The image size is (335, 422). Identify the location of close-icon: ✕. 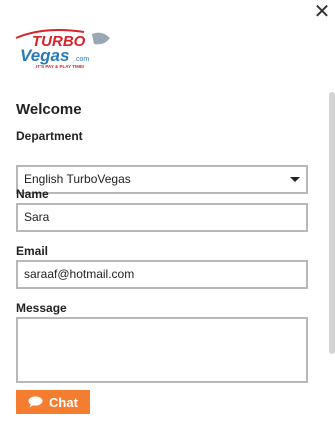
(322, 11).